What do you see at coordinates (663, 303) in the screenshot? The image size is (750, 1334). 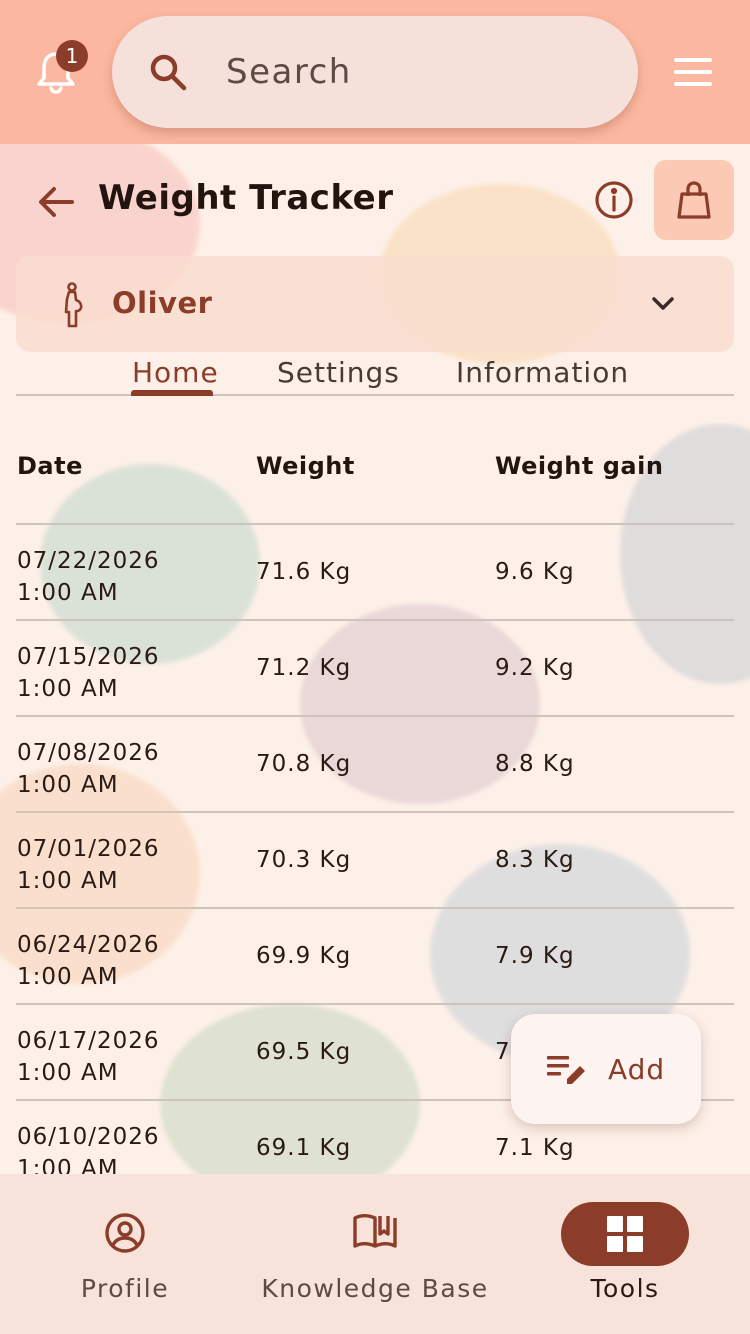 I see `chevron-down-icon` at bounding box center [663, 303].